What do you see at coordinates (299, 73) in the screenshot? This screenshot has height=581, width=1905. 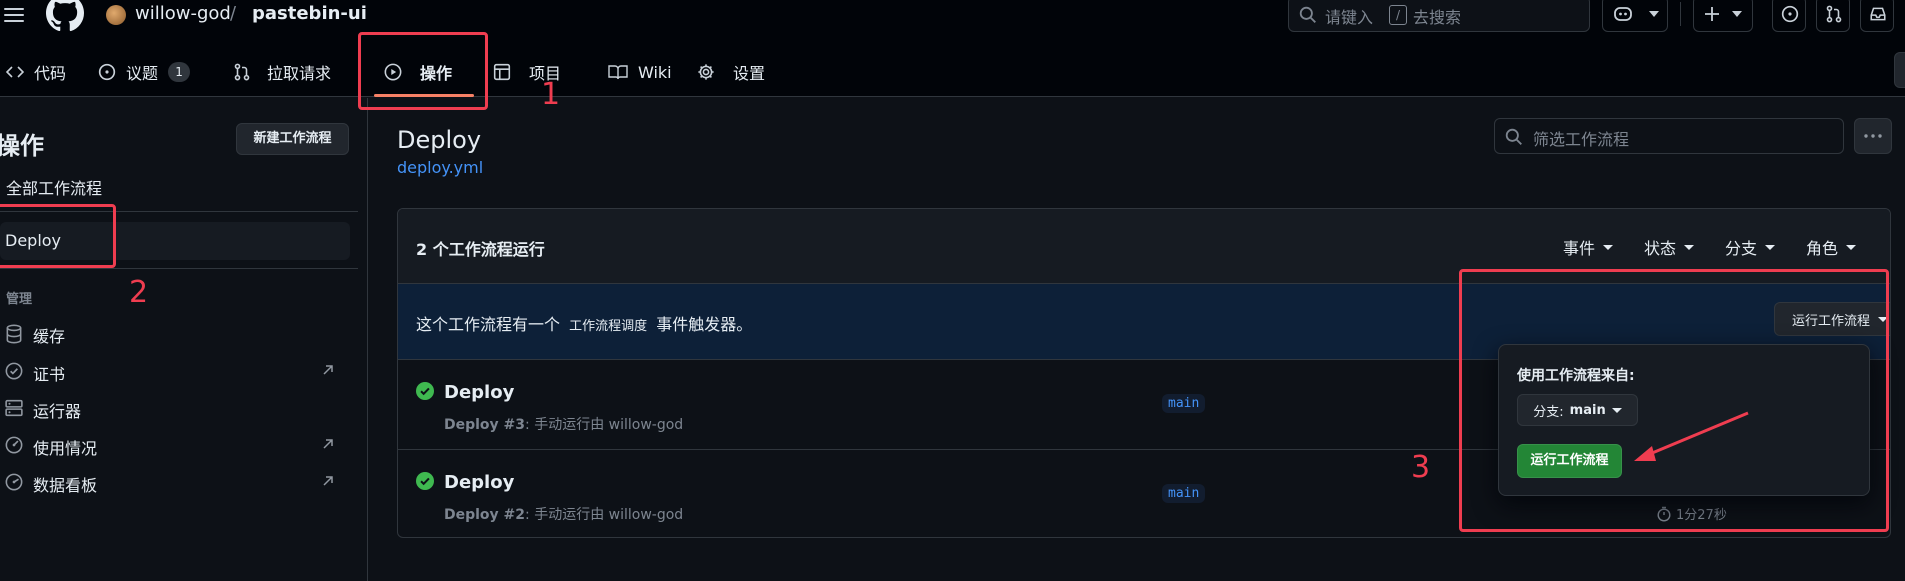 I see `tab-pull-requests-label: 拉取请求` at bounding box center [299, 73].